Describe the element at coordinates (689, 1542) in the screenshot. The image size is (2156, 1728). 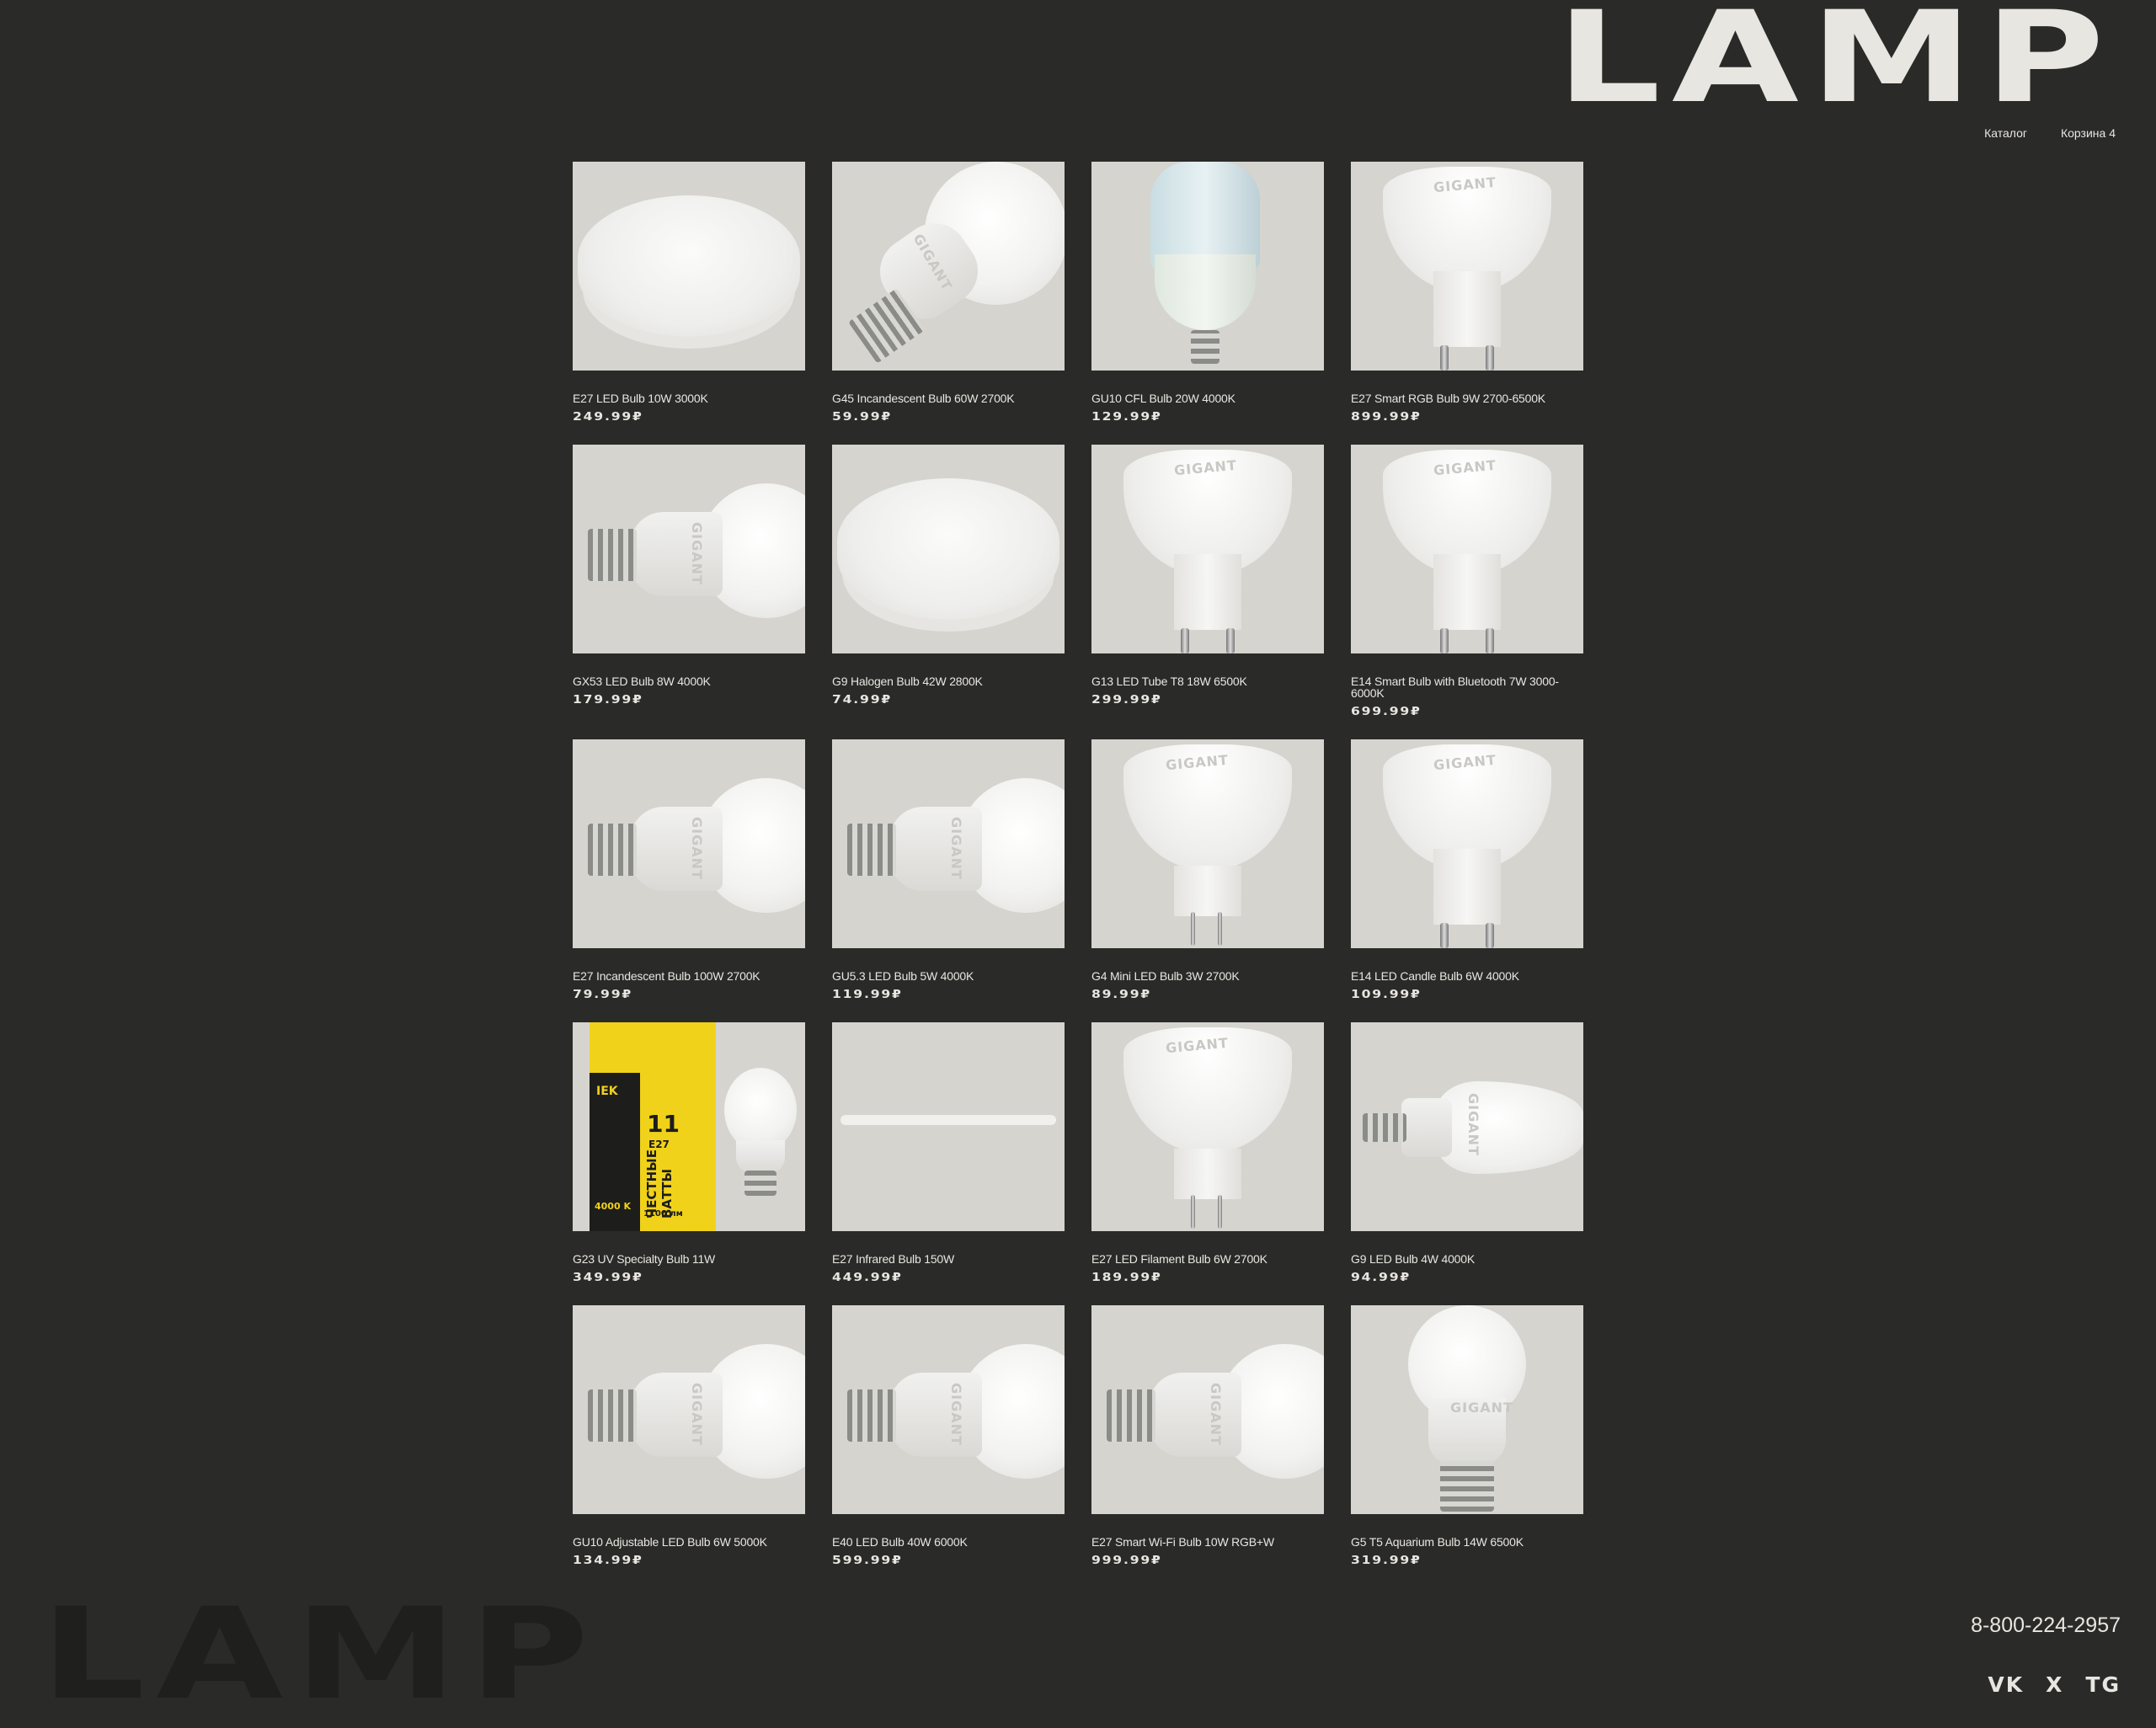
I see `product-name: GU10 Adjustable LED Bulb 6W 5000K` at that location.